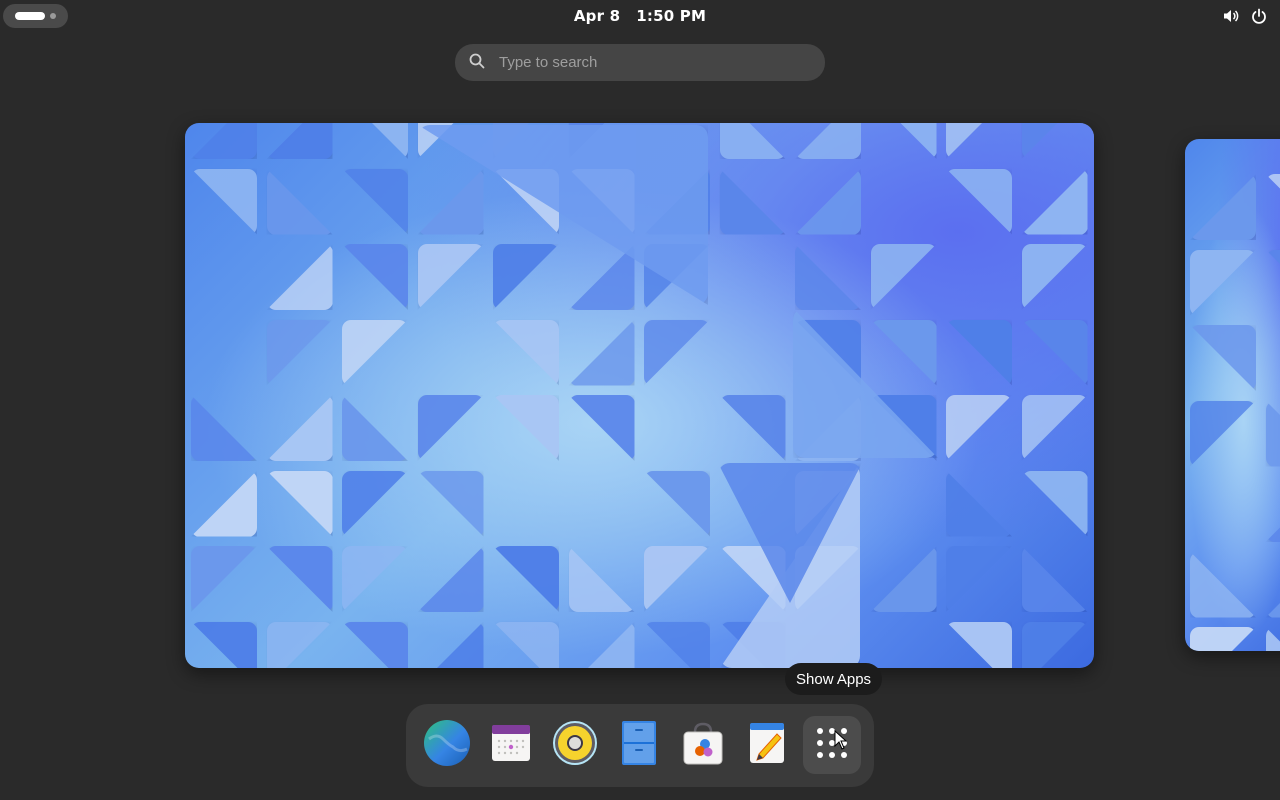  What do you see at coordinates (1245, 16) in the screenshot?
I see `system-menu` at bounding box center [1245, 16].